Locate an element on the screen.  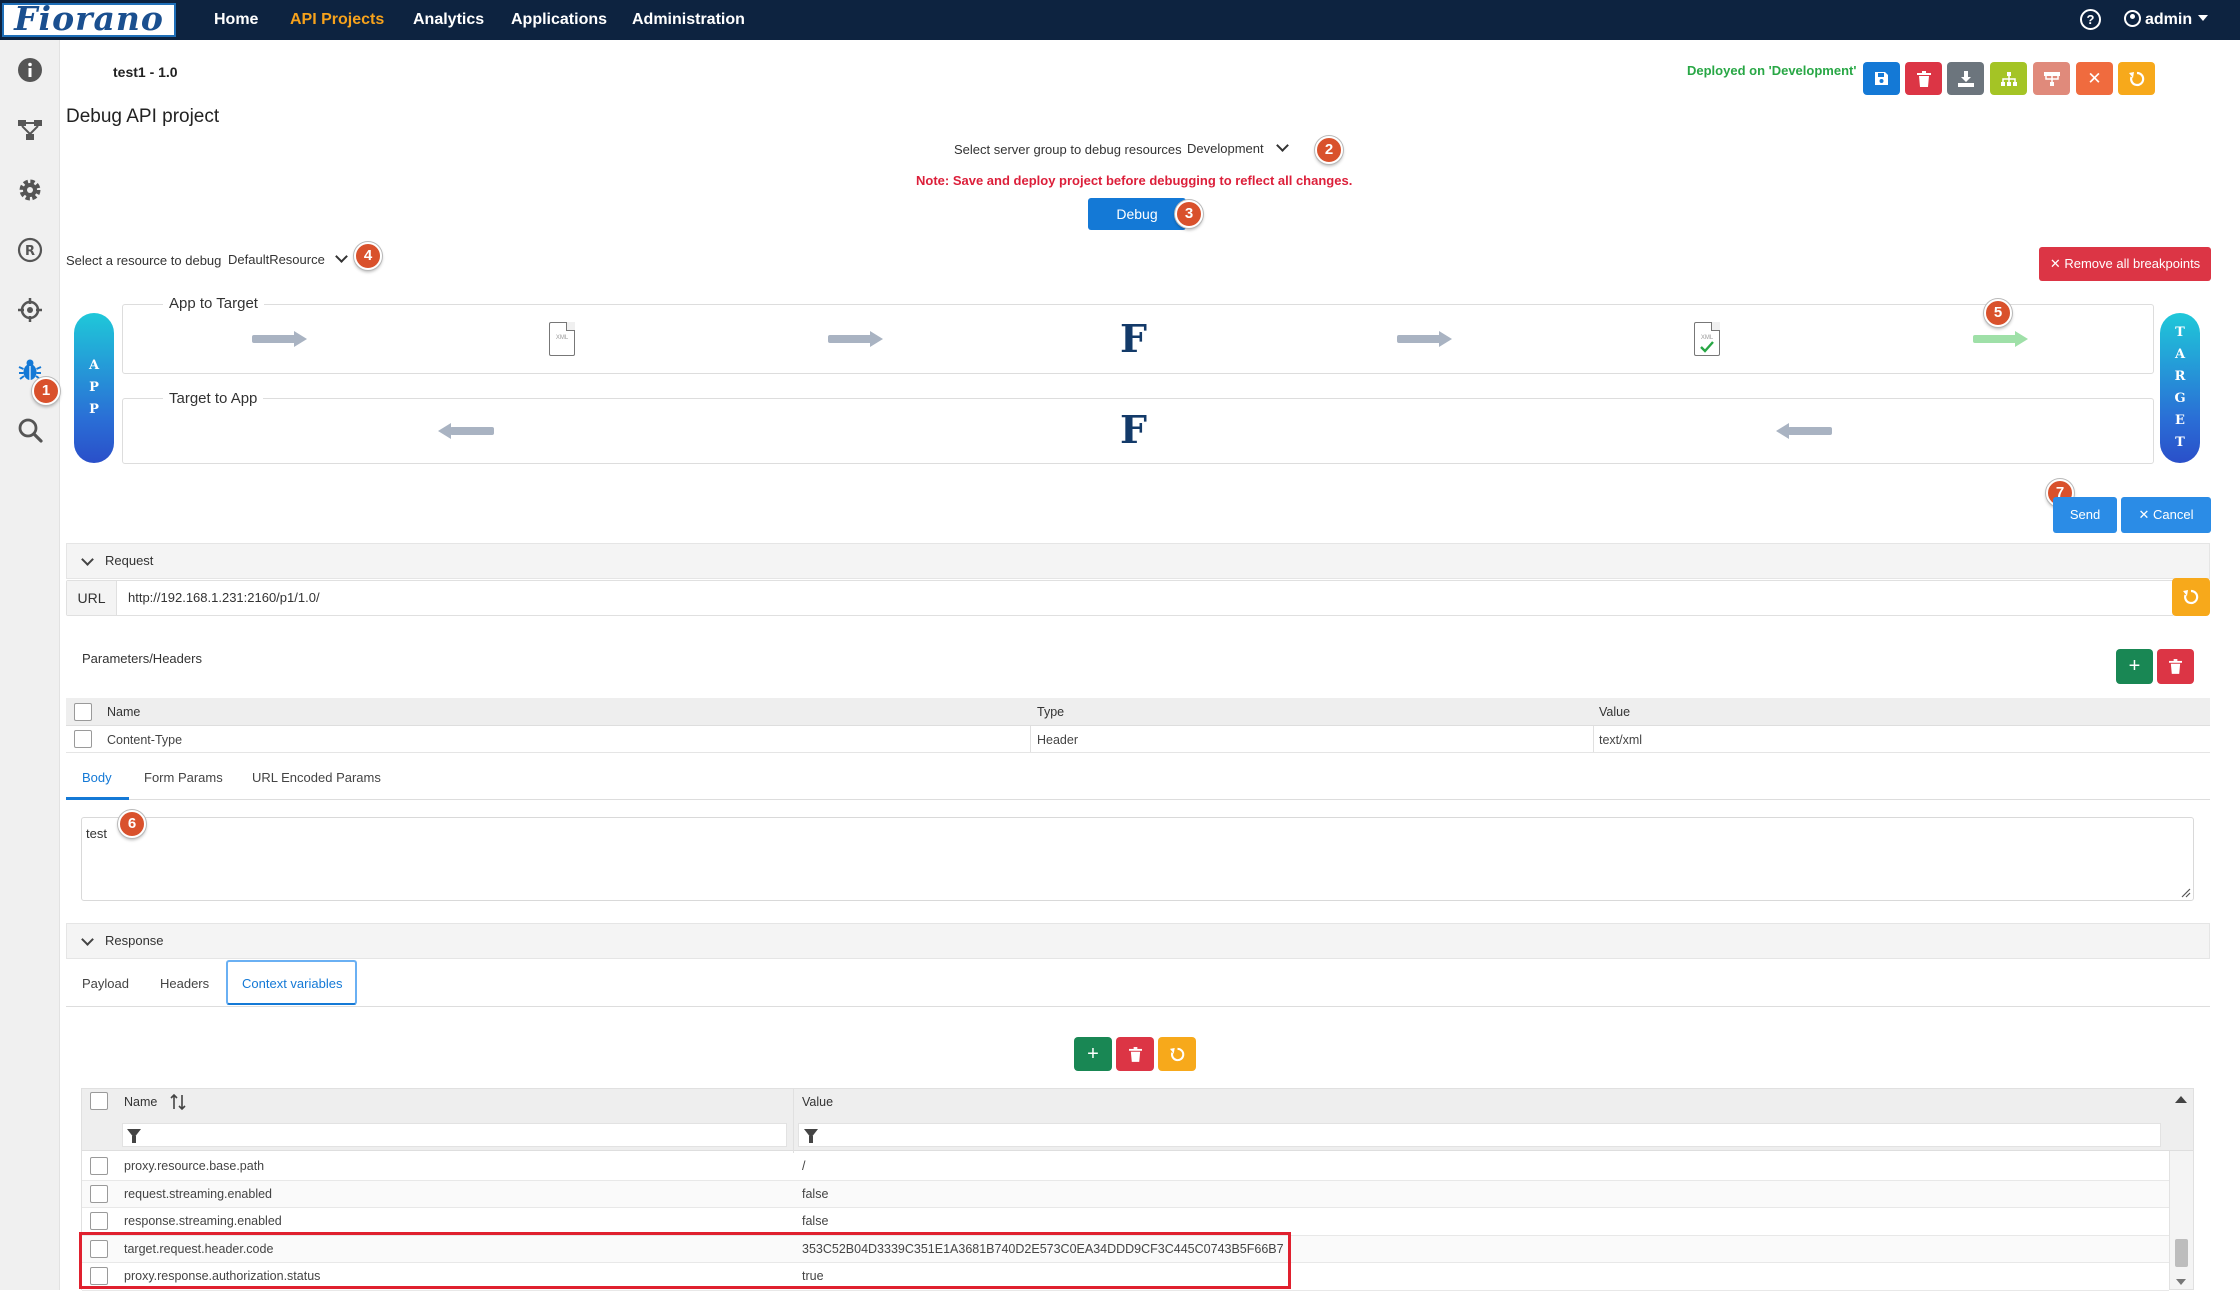
server-group-select: Development is located at coordinates (1238, 147).